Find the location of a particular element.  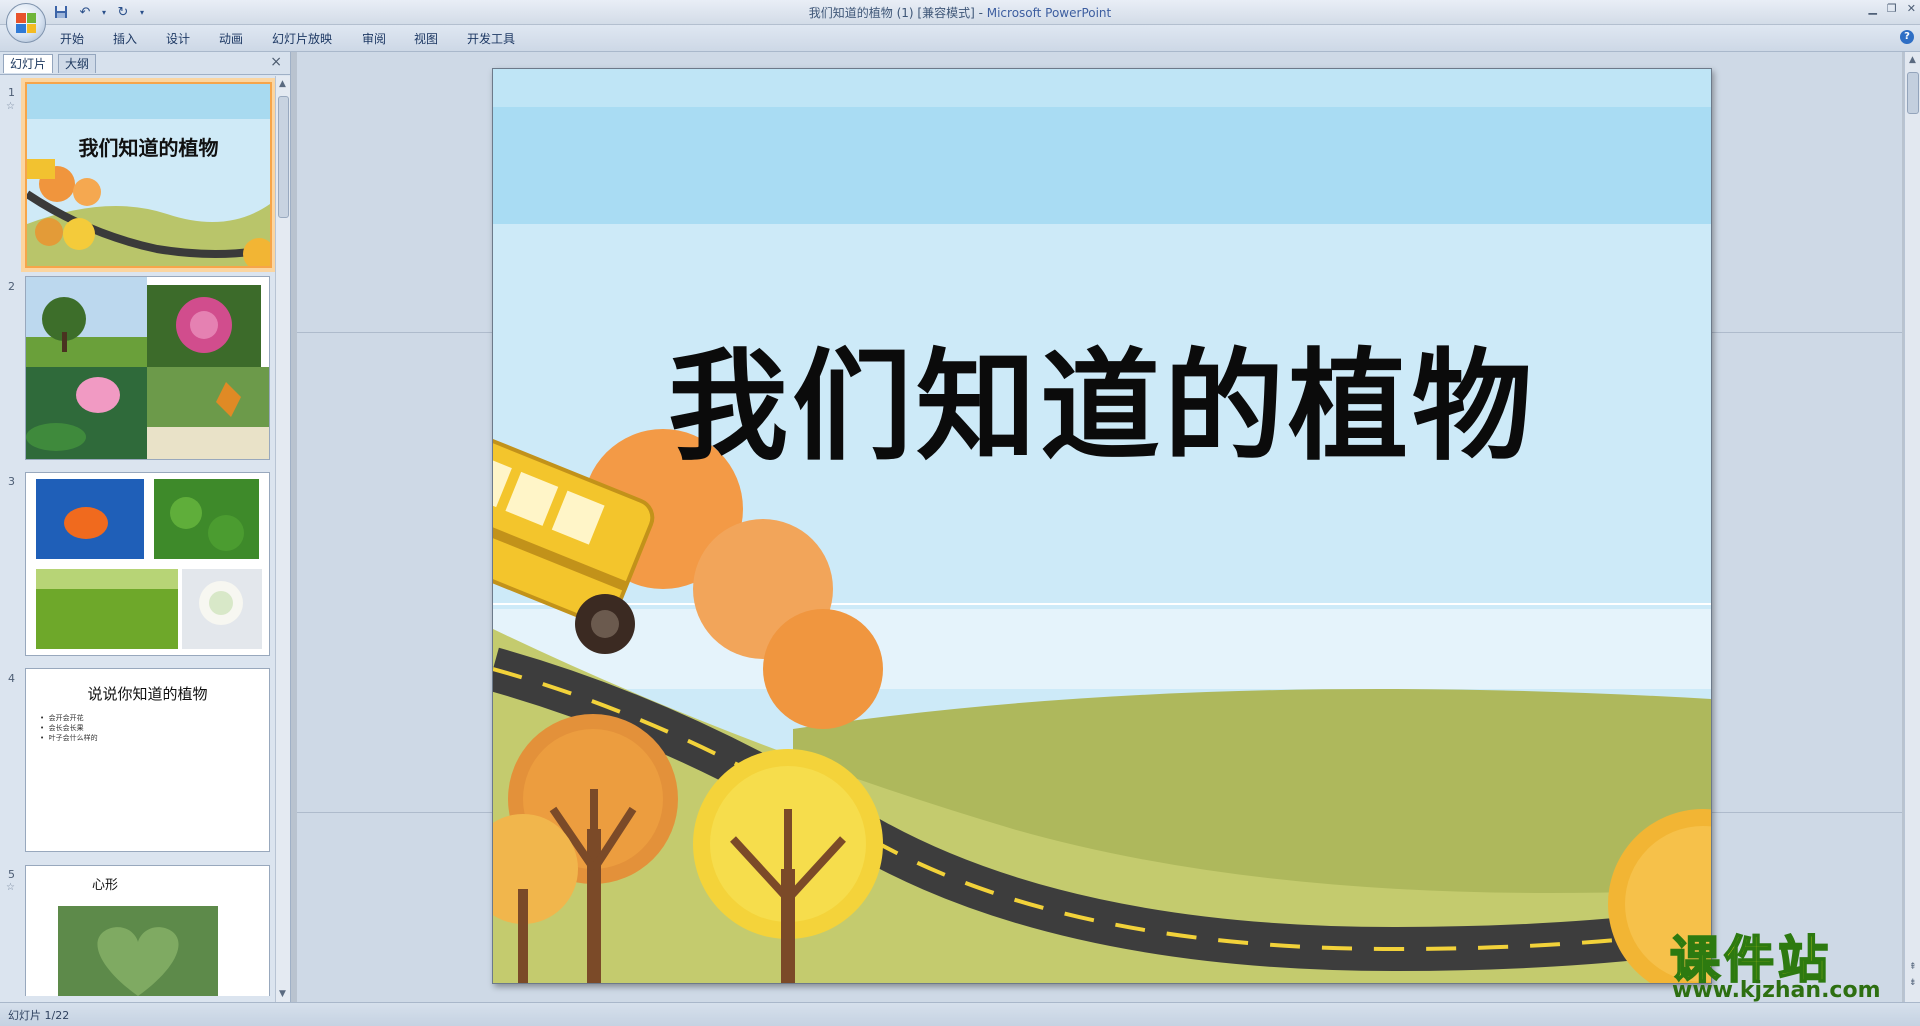

bullet-item: • 会开会开花 is located at coordinates (62, 718).